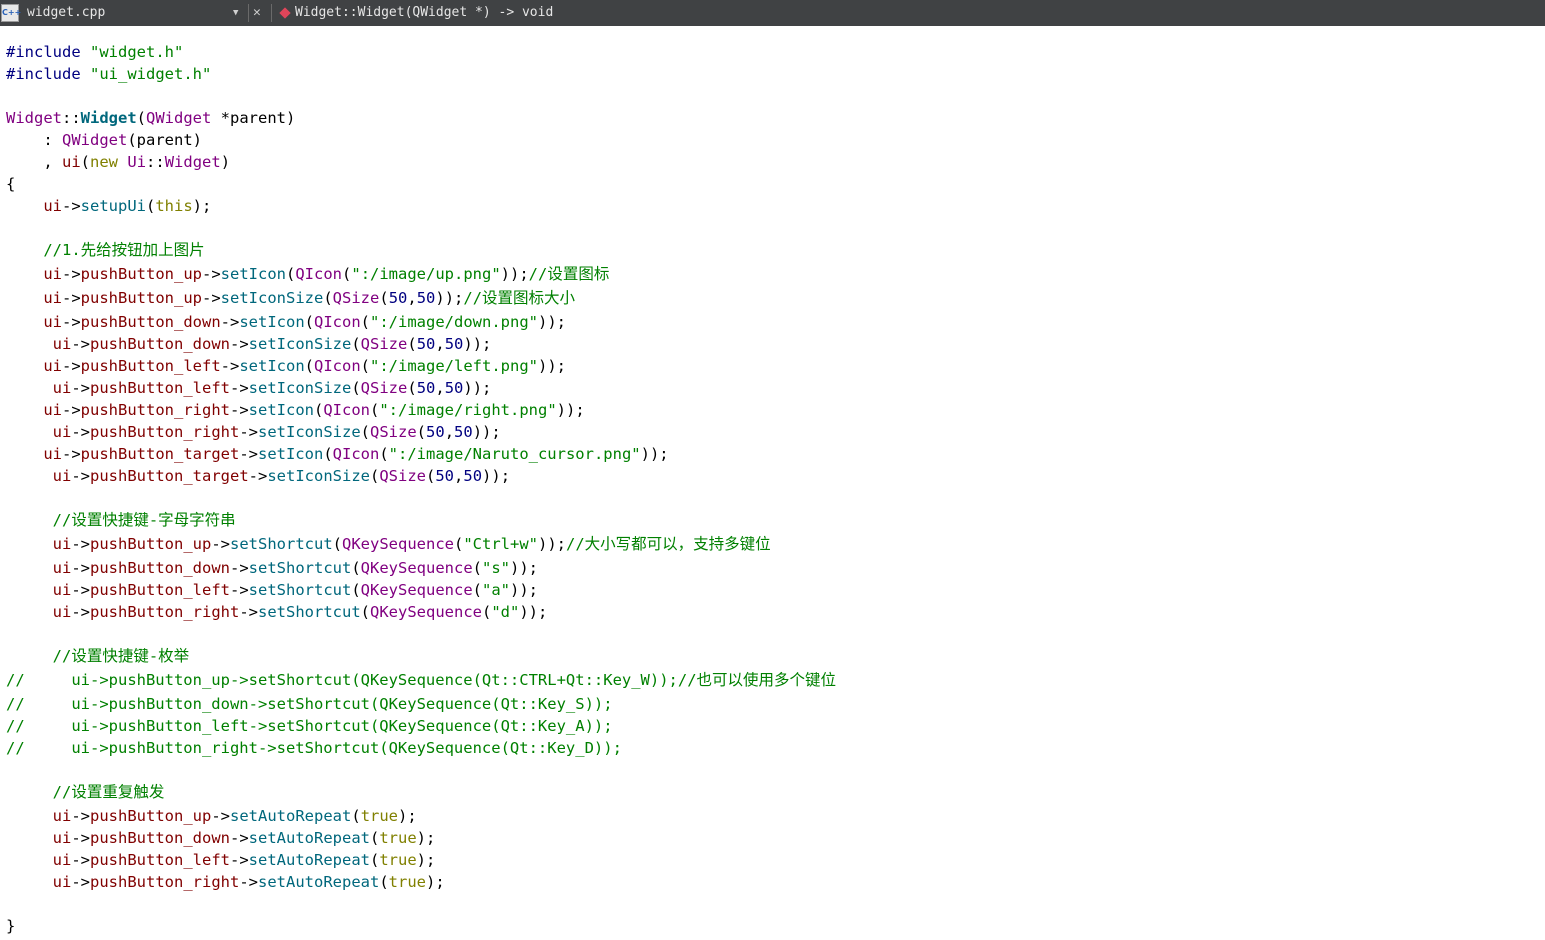  What do you see at coordinates (48, 52) in the screenshot?
I see `code-token: #include` at bounding box center [48, 52].